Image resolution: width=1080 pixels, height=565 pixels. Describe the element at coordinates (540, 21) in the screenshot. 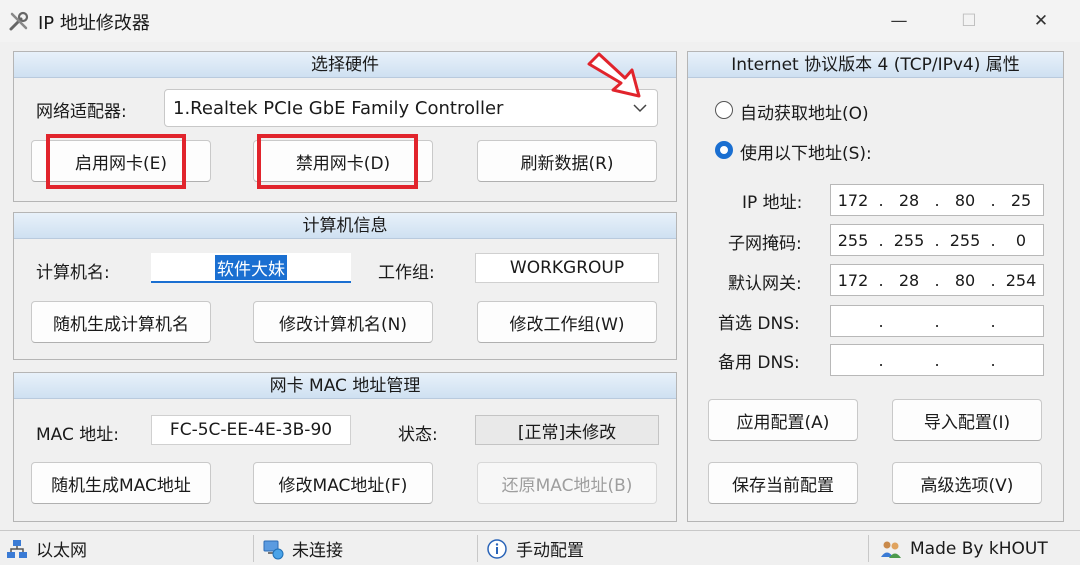

I see `title-bar: IP 地址修改器 — ☐ ✕` at that location.